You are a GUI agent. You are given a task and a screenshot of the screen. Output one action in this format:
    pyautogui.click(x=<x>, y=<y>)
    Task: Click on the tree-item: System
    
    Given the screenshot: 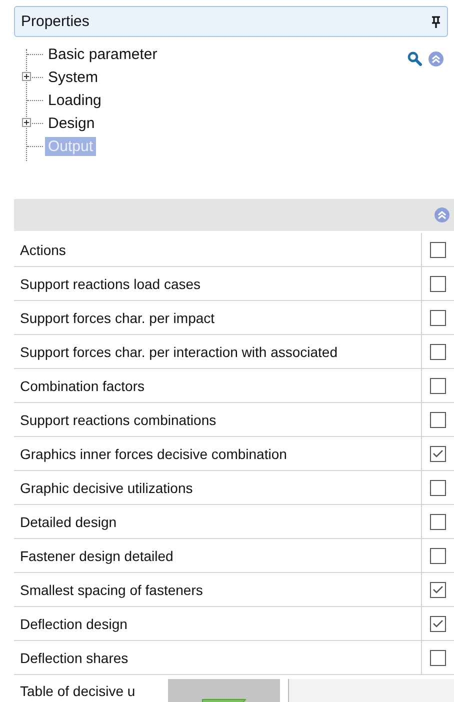 What is the action you would take?
    pyautogui.click(x=73, y=77)
    